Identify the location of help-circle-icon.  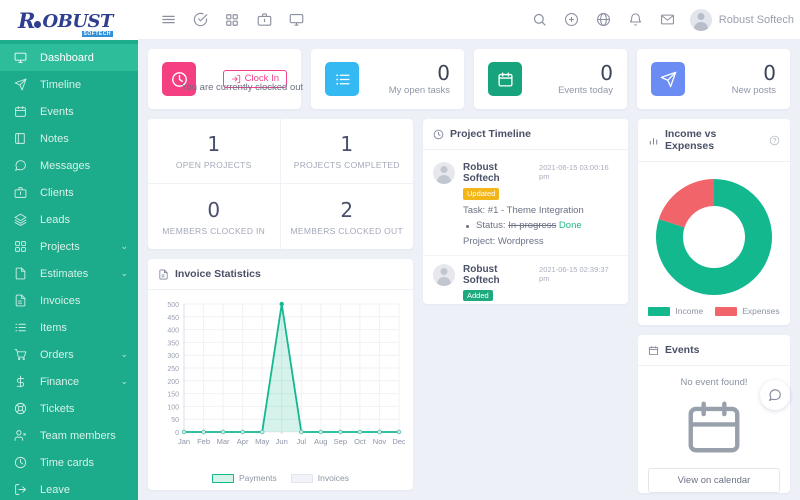
(774, 140).